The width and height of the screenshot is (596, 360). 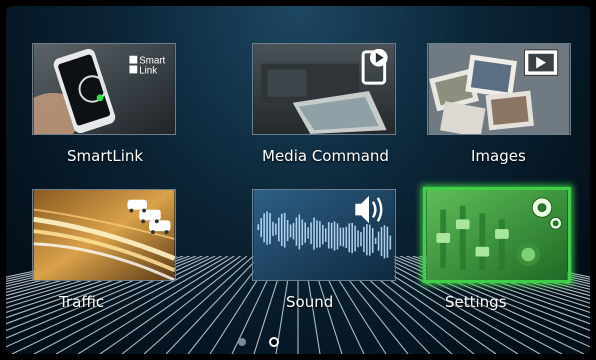 I want to click on settings-tile, so click(x=497, y=235).